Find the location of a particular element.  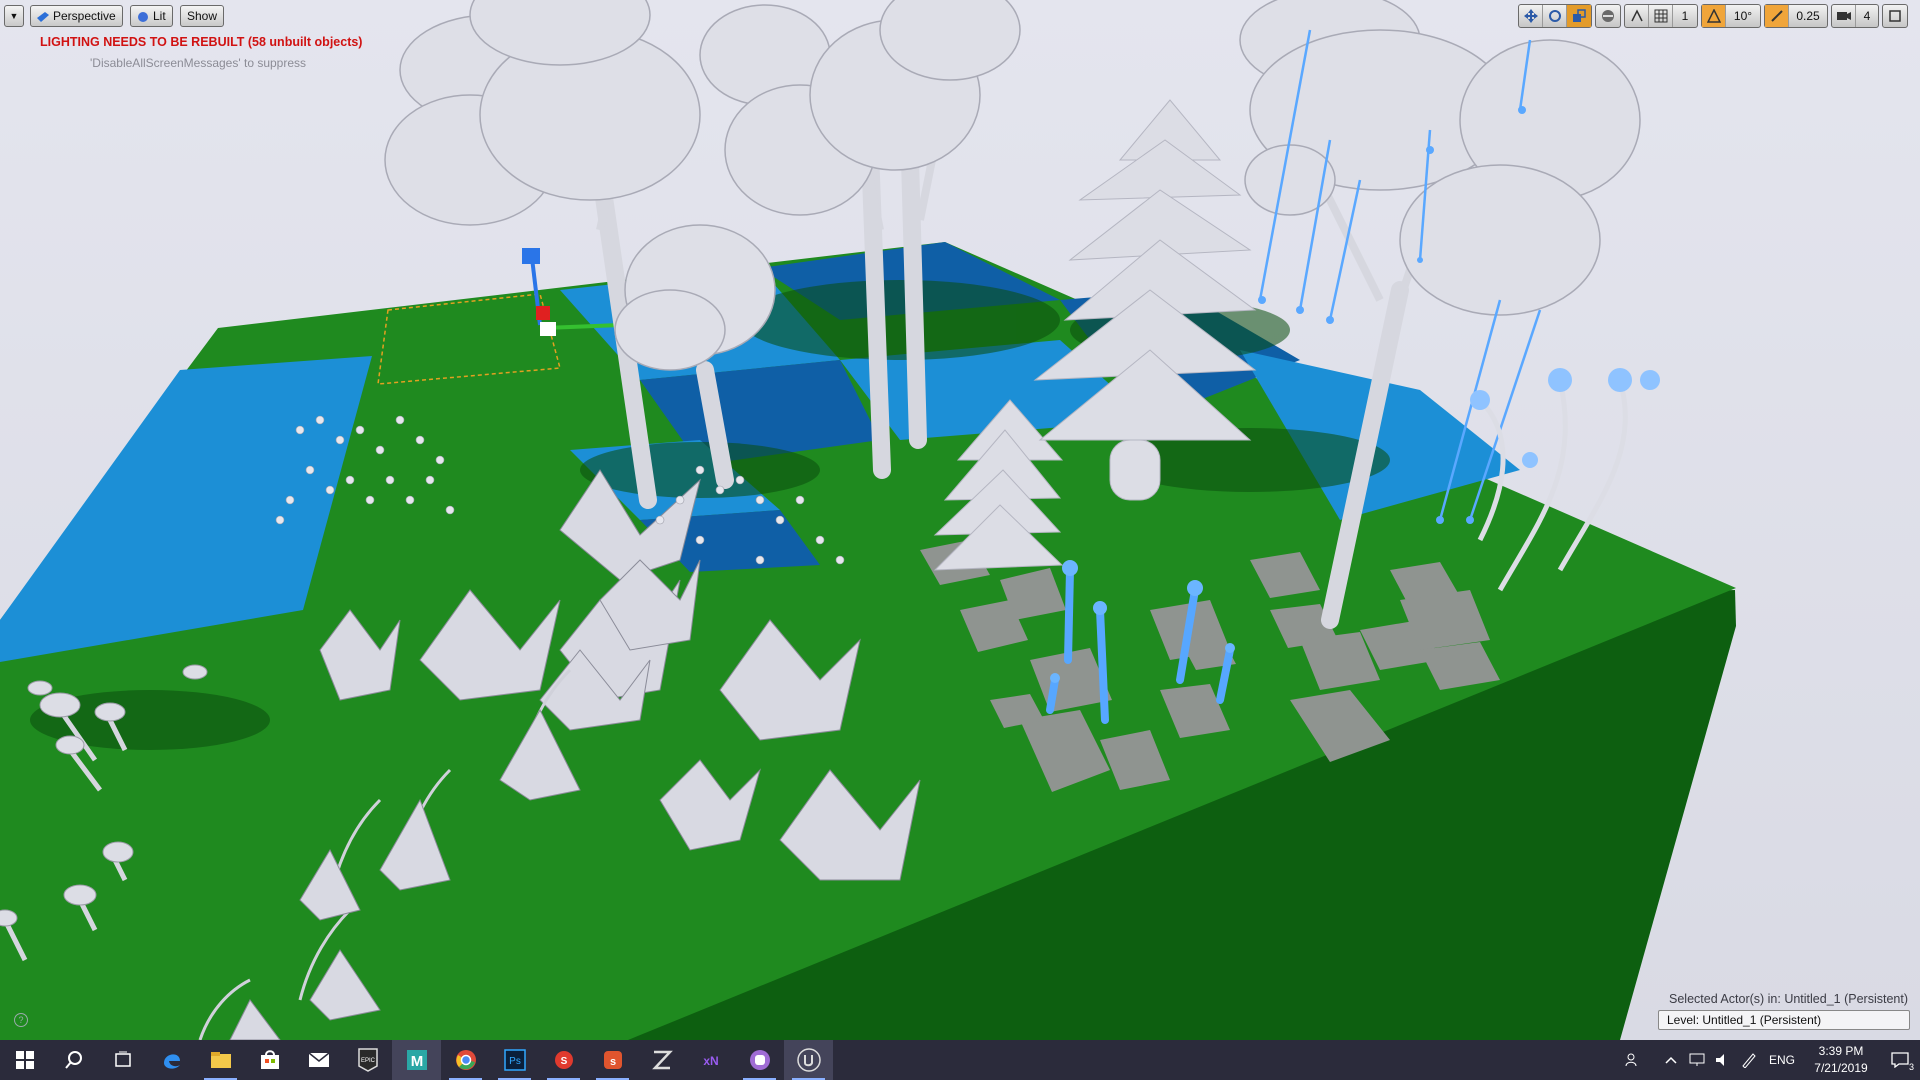

input-language: ENG is located at coordinates (1782, 1060).